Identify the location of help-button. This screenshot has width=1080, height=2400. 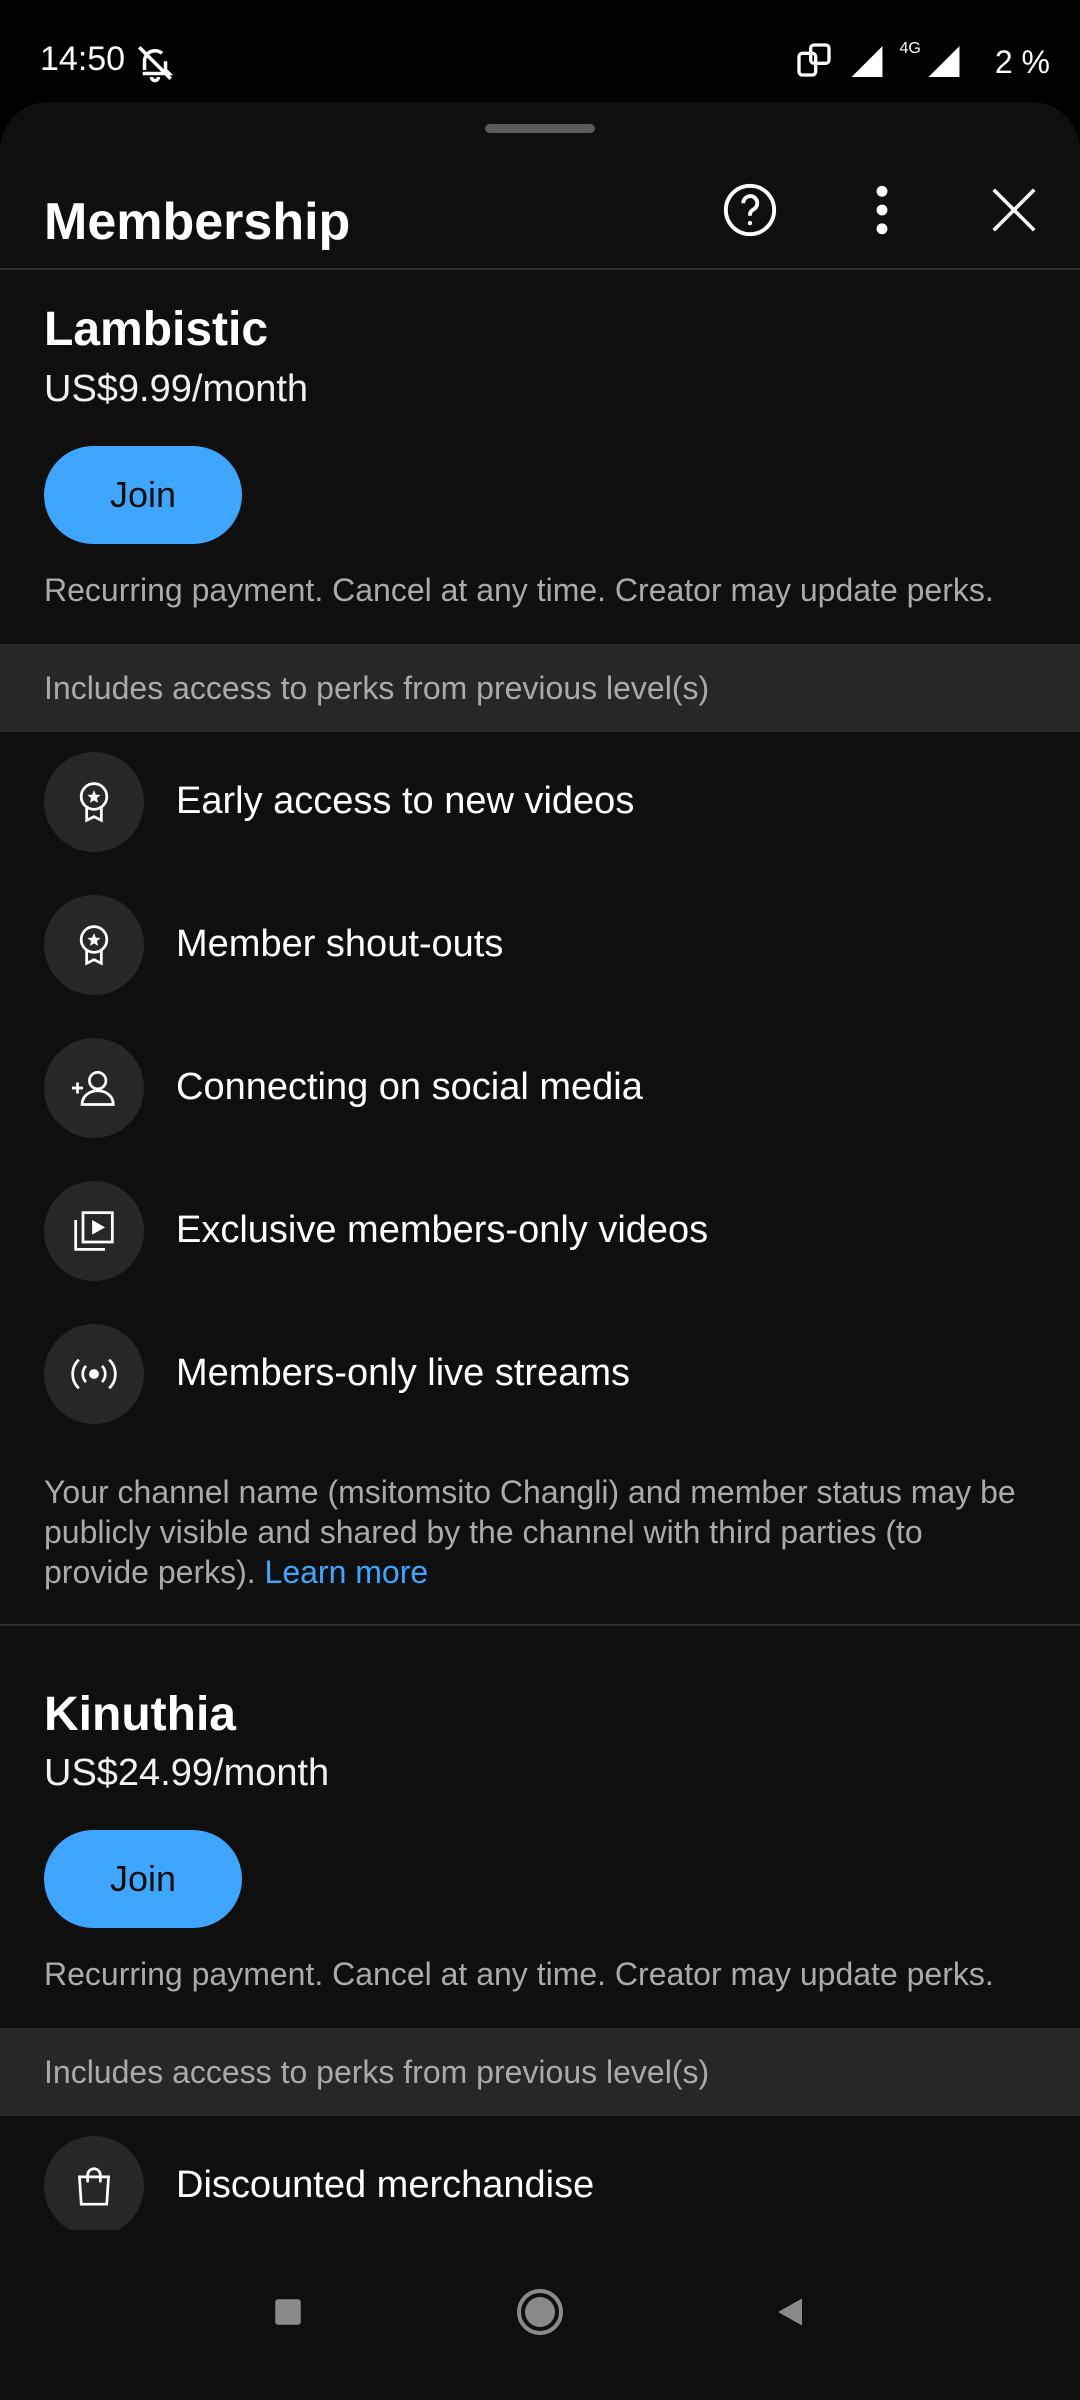
(750, 212).